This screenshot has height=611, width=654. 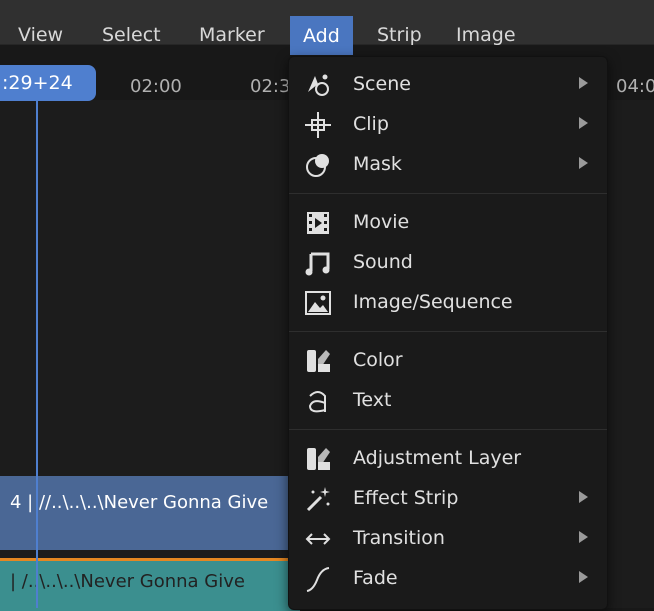 What do you see at coordinates (40, 41) in the screenshot?
I see `menu-view: View` at bounding box center [40, 41].